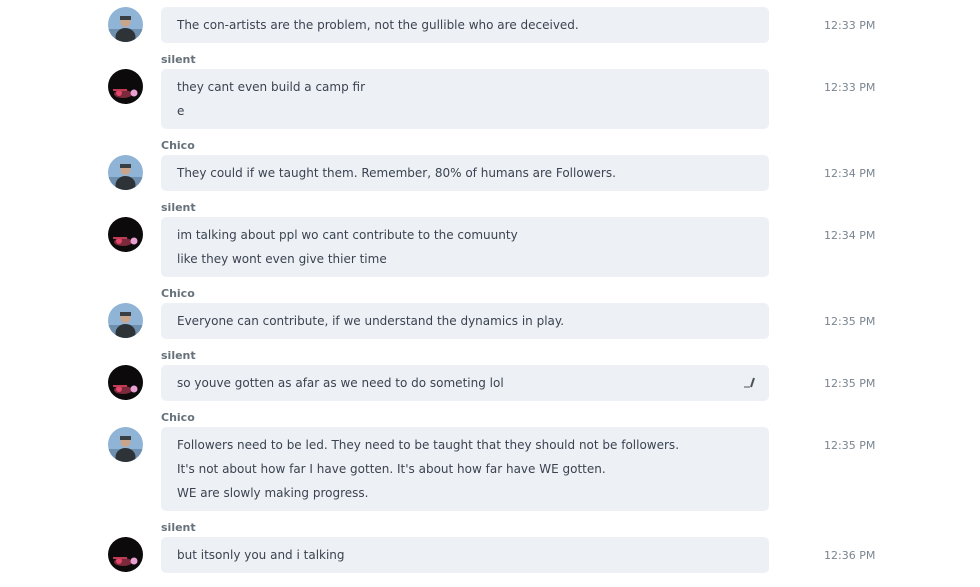  Describe the element at coordinates (750, 381) in the screenshot. I see `edit-pencil-icon` at that location.